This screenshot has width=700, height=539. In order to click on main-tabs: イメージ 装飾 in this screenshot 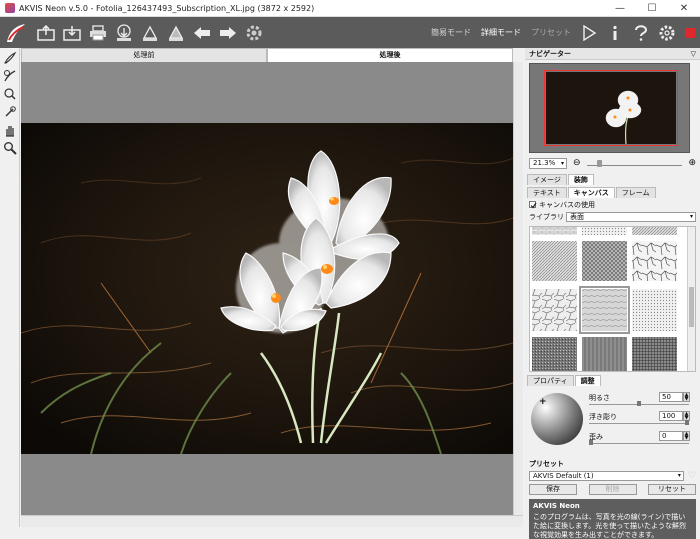, I will do `click(613, 179)`.